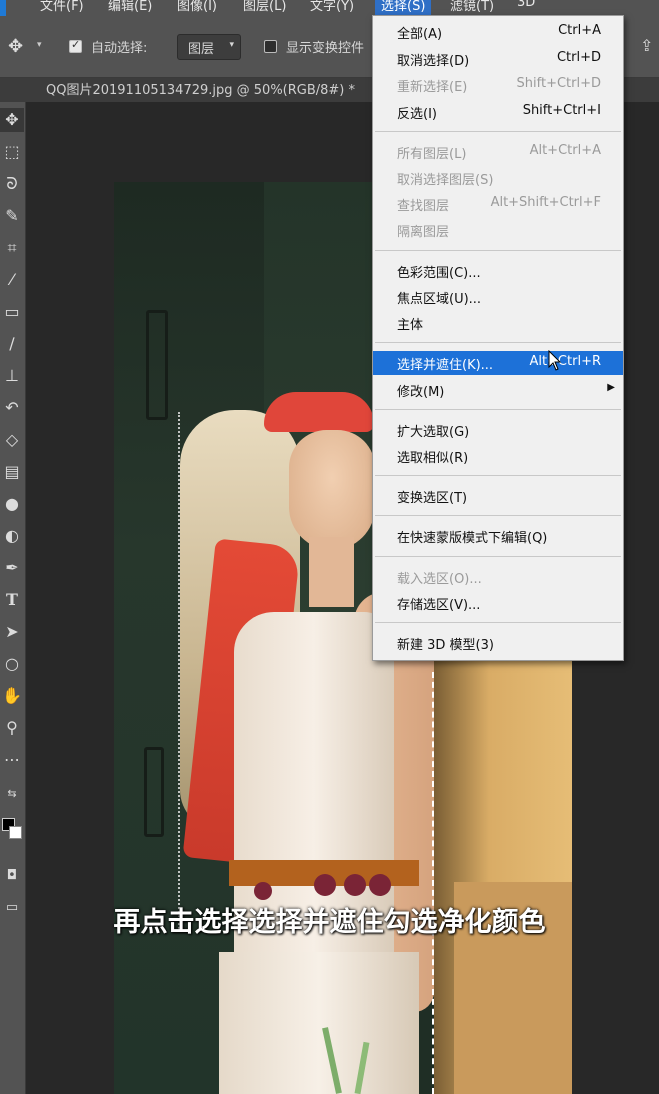 This screenshot has height=1094, width=659. I want to click on hand-tool-icon: ✋, so click(12, 696).